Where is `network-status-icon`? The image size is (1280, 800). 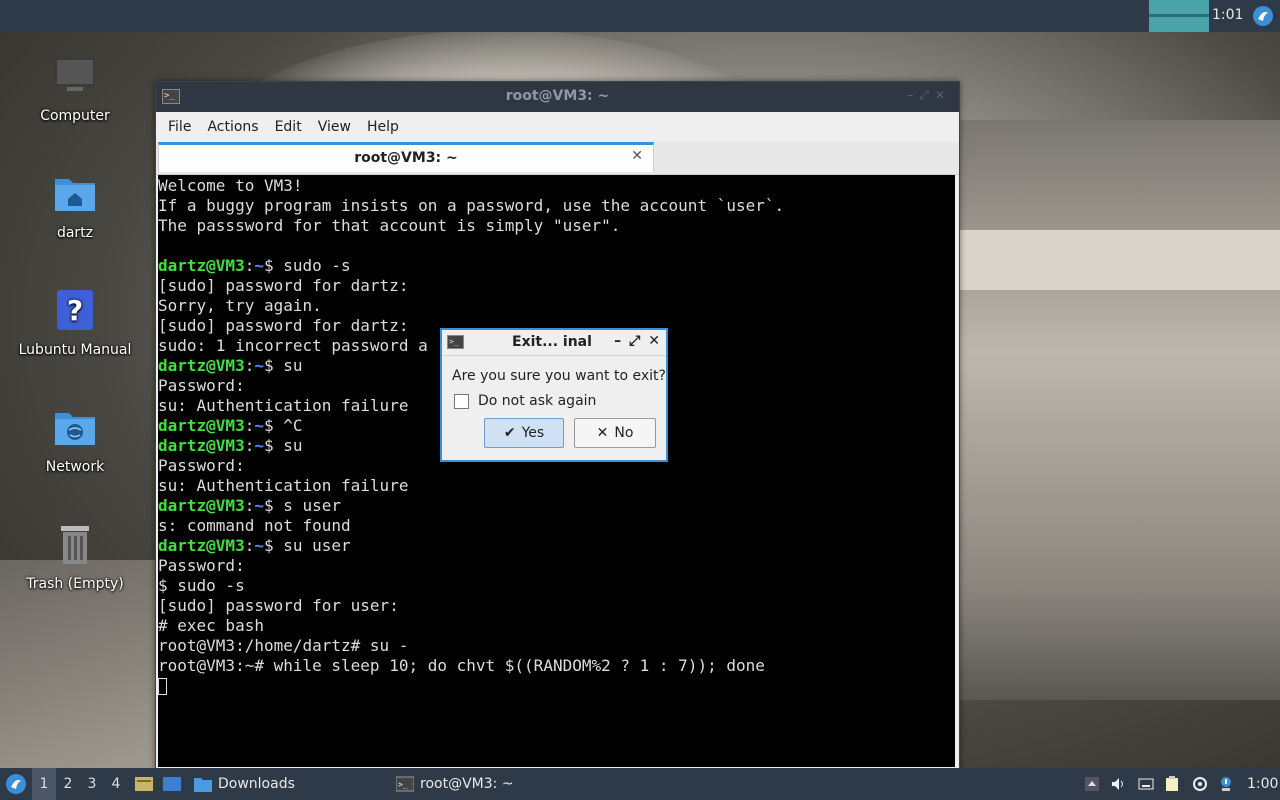
network-status-icon is located at coordinates (1200, 784).